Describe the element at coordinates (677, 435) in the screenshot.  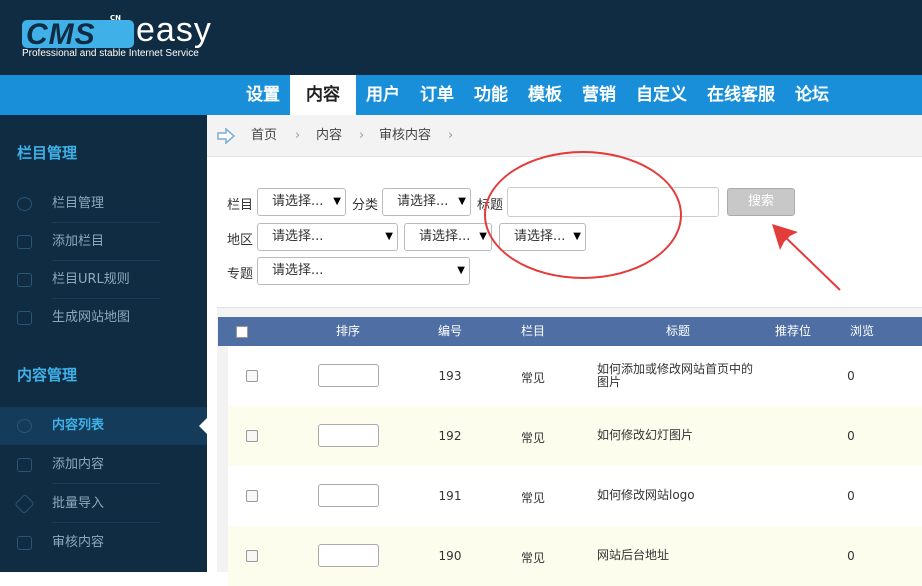
I see `row-title: 如何修改幻灯图片` at that location.